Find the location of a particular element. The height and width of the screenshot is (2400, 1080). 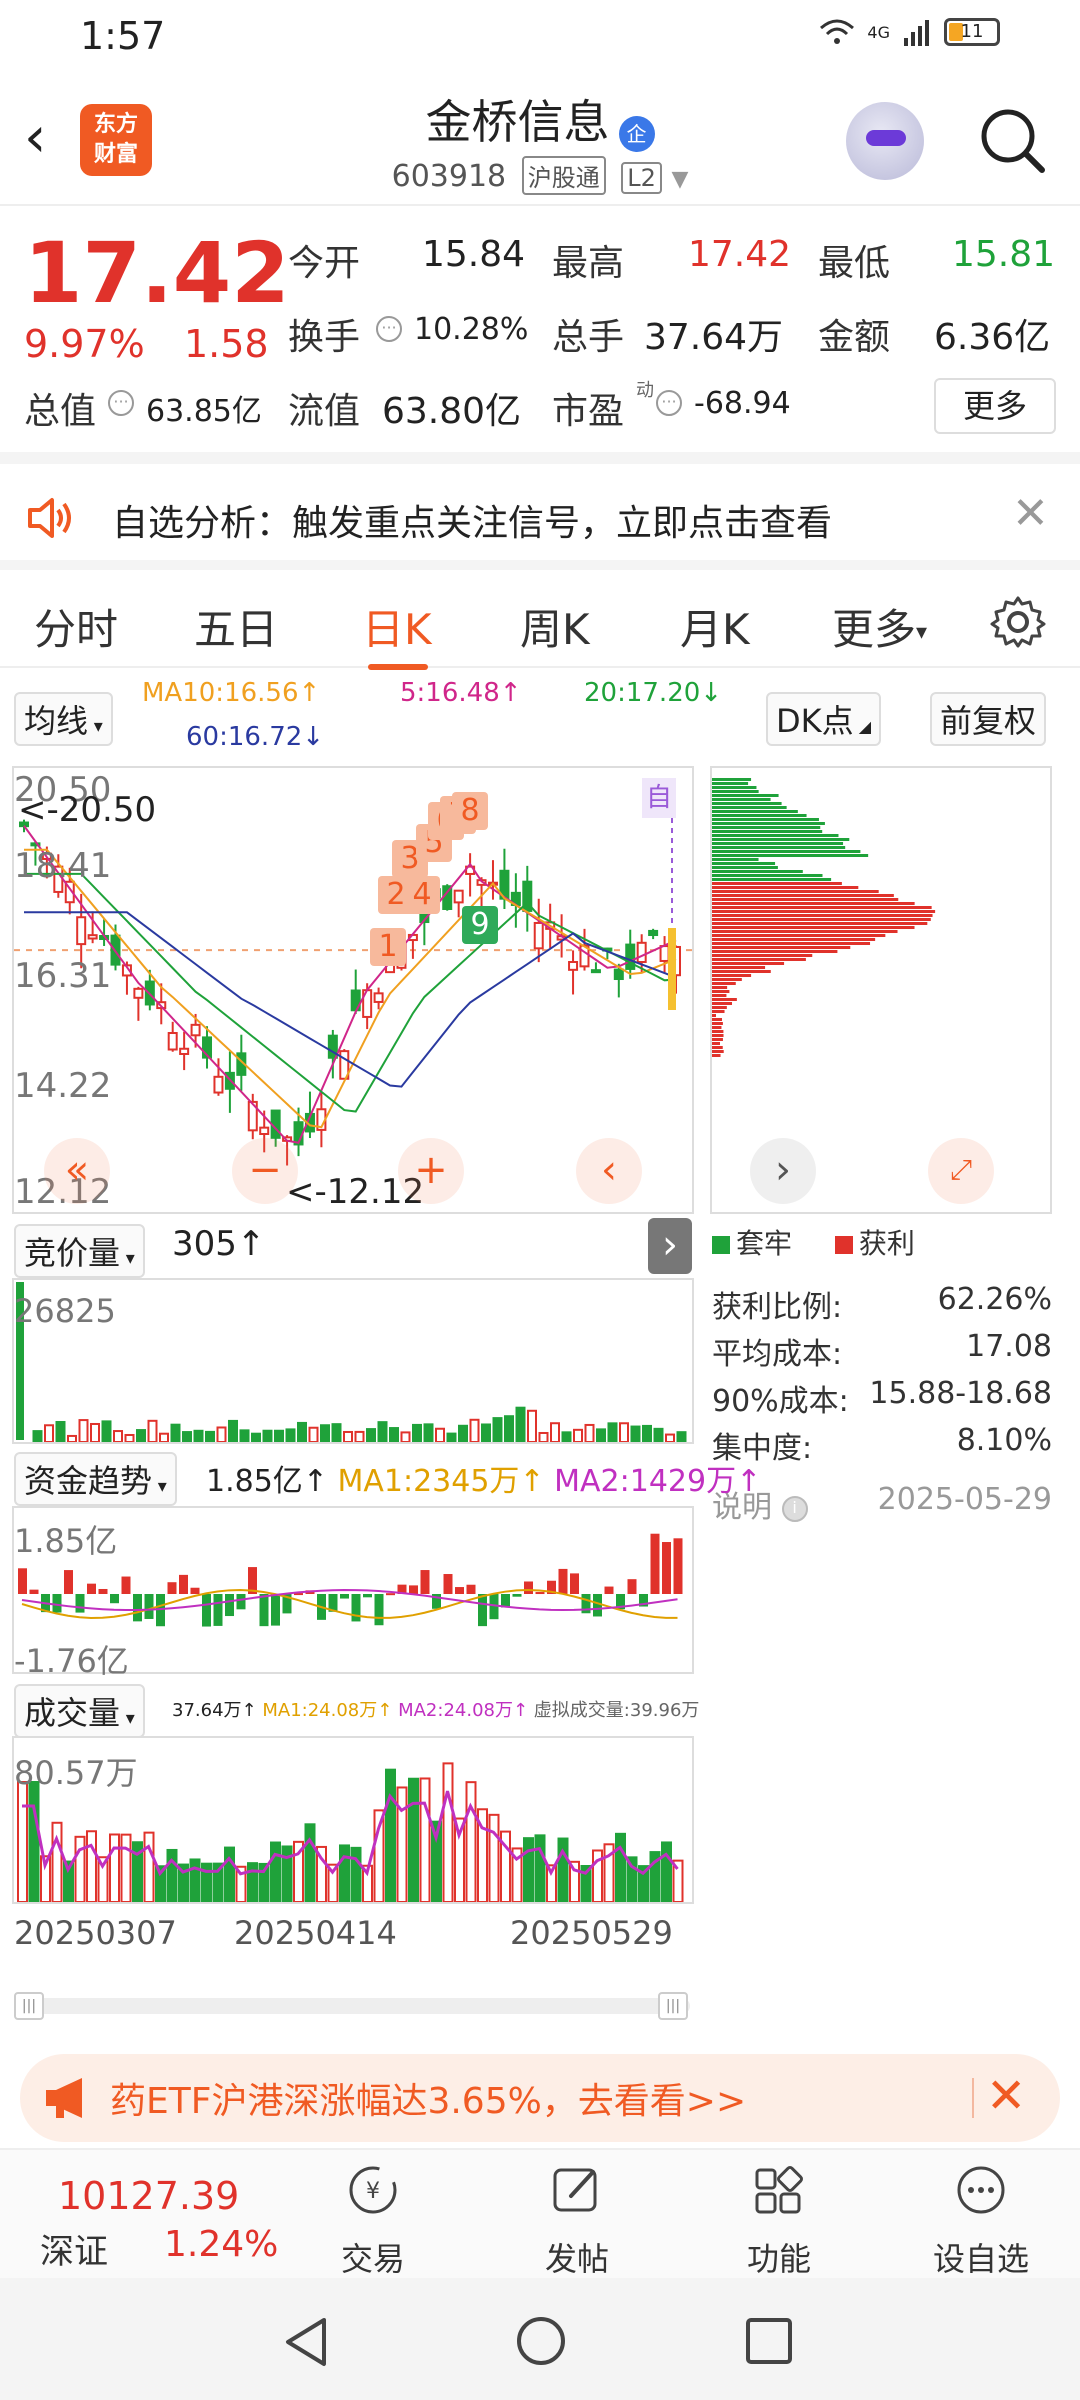

status-bar: 1:57 4G 11 is located at coordinates (540, 37).